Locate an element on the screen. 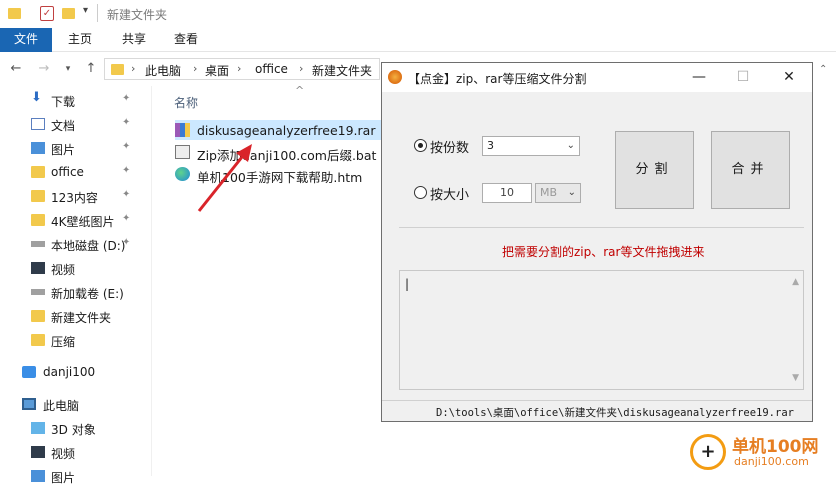 The image size is (836, 487). by-size-radio is located at coordinates (420, 192).